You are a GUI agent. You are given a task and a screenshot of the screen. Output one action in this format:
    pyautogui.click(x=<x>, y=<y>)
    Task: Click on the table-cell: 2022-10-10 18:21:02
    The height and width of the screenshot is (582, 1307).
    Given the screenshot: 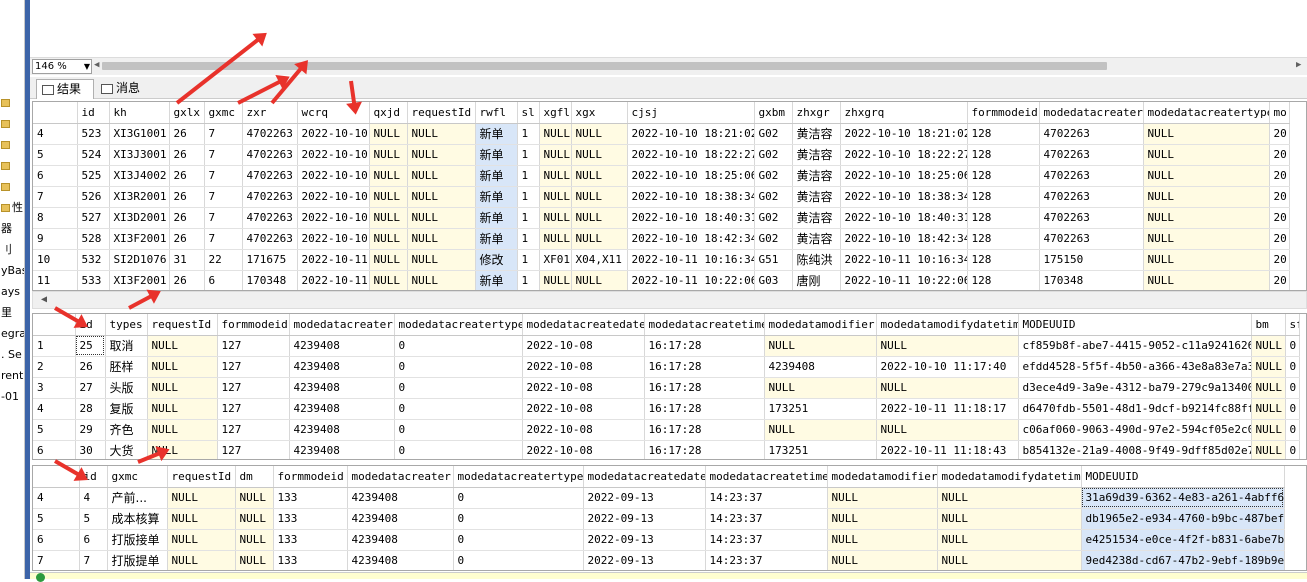 What is the action you would take?
    pyautogui.click(x=904, y=134)
    